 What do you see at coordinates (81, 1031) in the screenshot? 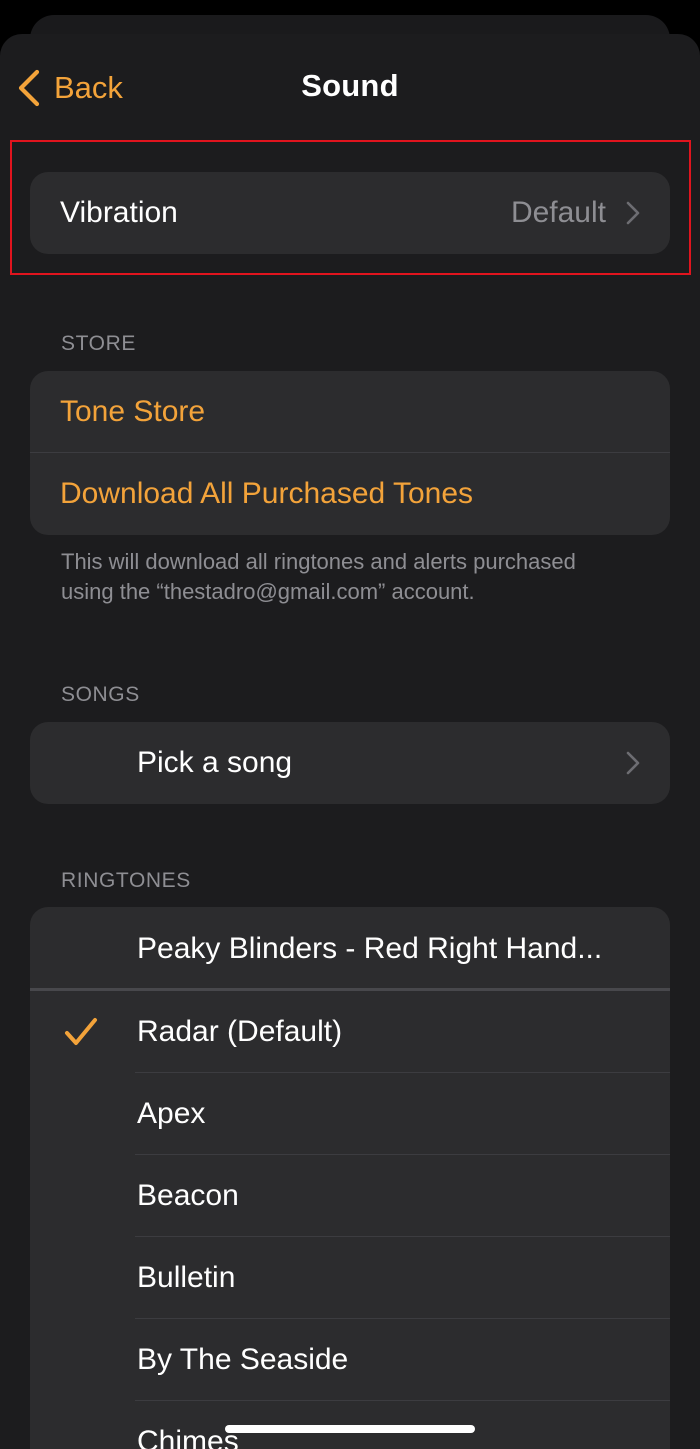
I see `checkmark-icon` at bounding box center [81, 1031].